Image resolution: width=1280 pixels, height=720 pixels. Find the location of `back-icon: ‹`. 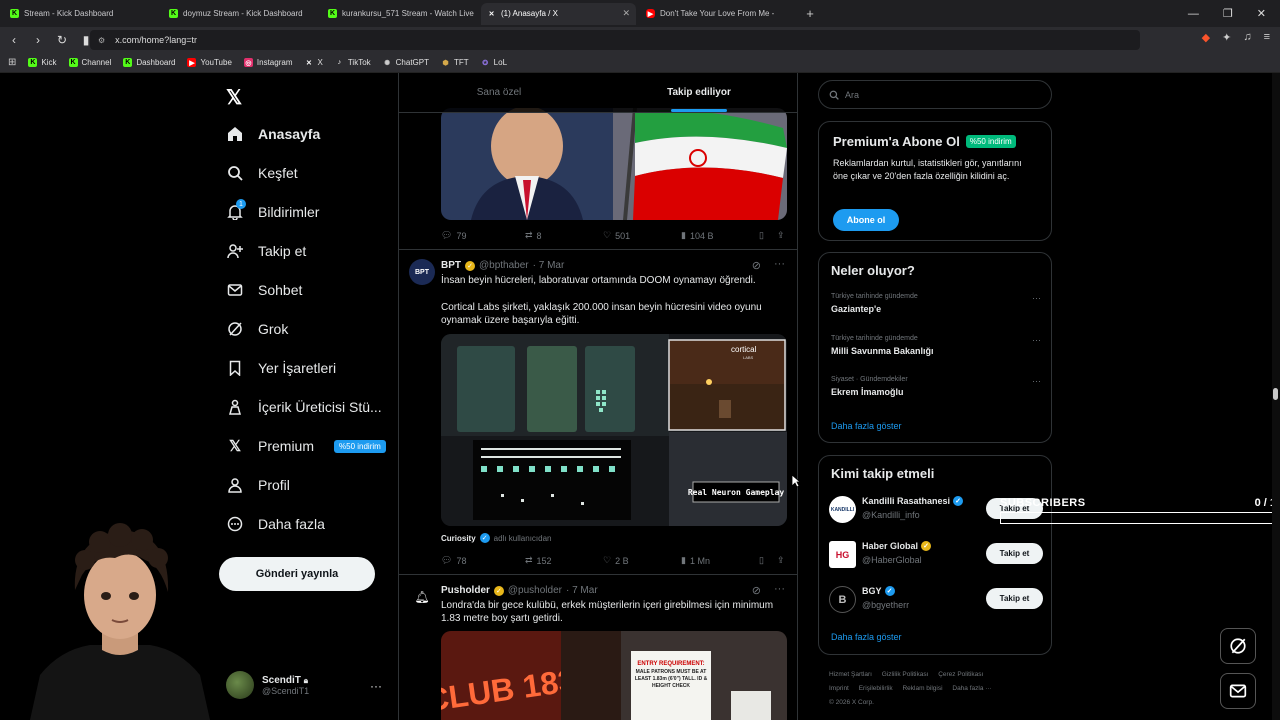

back-icon: ‹ is located at coordinates (14, 40).